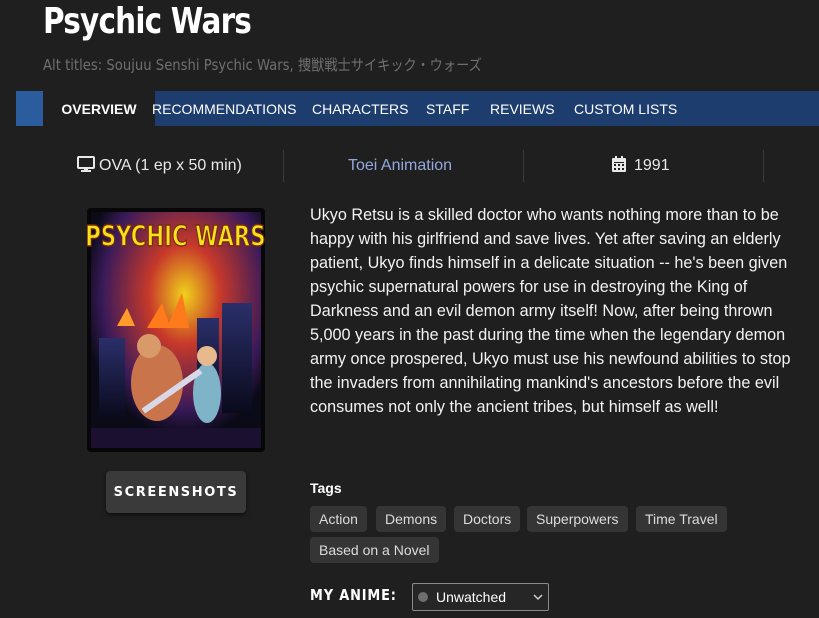 The width and height of the screenshot is (819, 618). What do you see at coordinates (625, 108) in the screenshot?
I see `tab-custom-lists: CUSTOM LISTS` at bounding box center [625, 108].